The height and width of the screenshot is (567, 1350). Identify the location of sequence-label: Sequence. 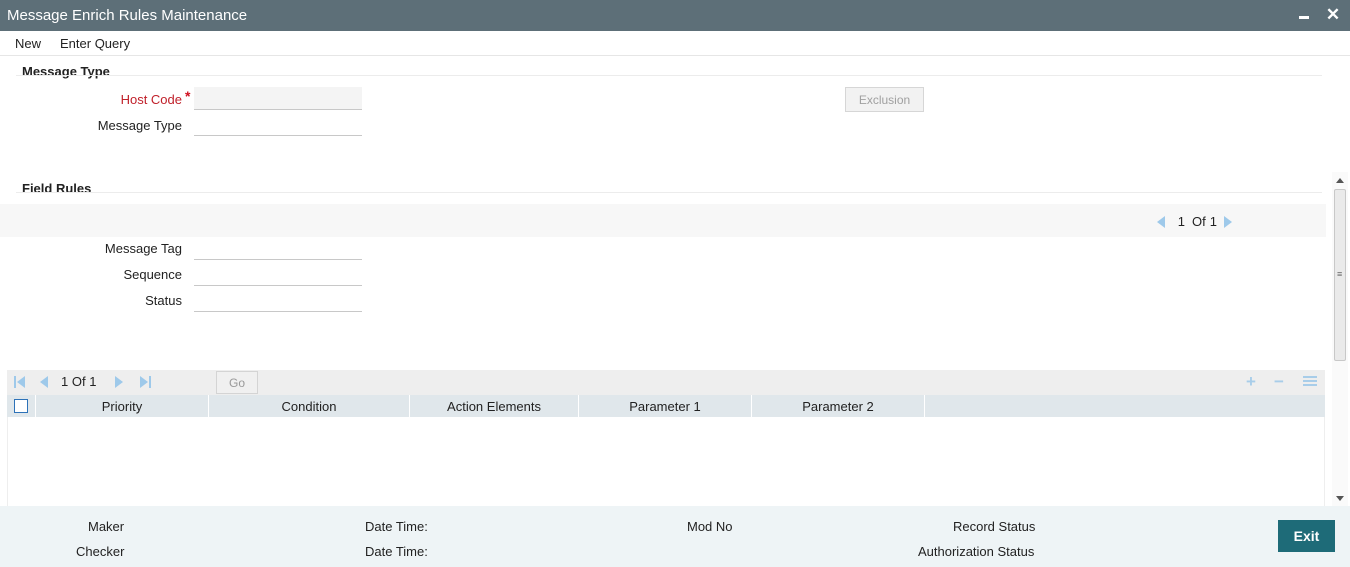
(152, 274).